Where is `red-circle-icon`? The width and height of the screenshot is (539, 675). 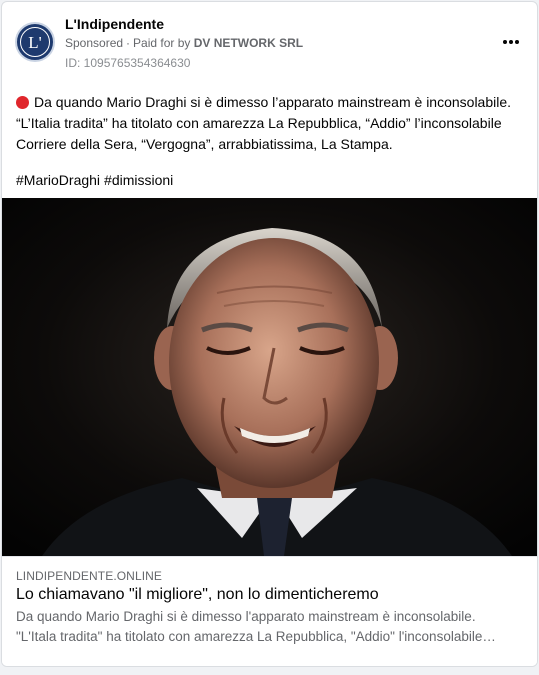 red-circle-icon is located at coordinates (22, 102).